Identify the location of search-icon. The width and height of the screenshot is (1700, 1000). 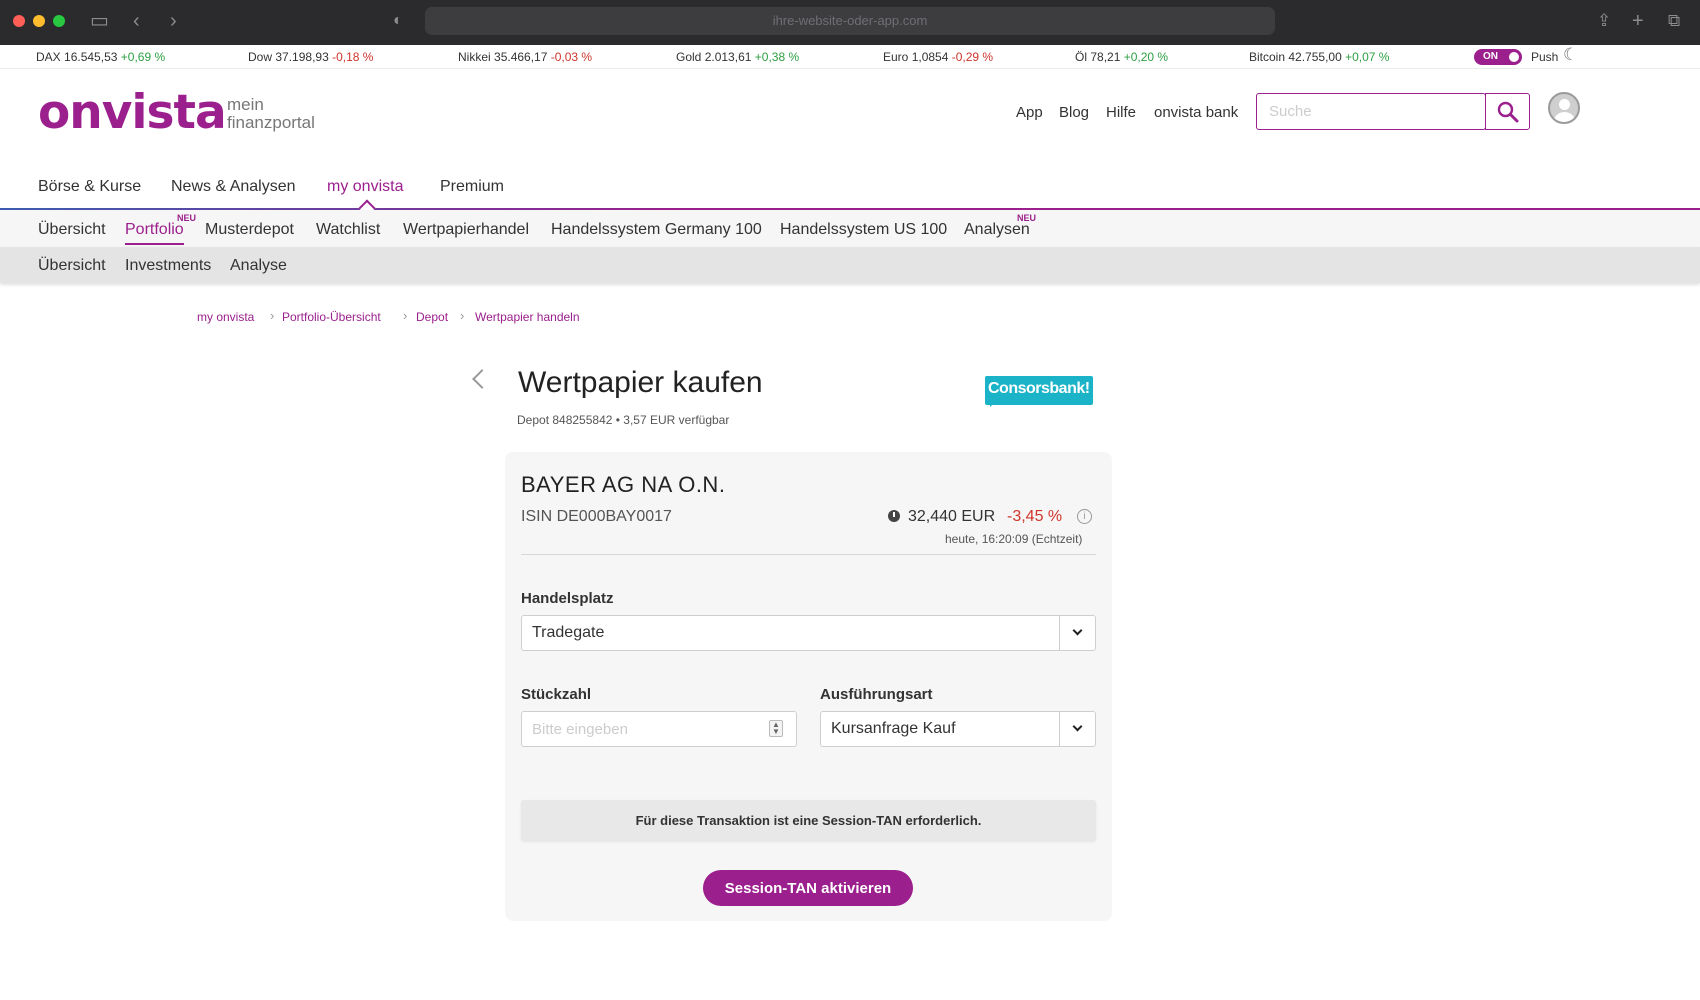
(1508, 112).